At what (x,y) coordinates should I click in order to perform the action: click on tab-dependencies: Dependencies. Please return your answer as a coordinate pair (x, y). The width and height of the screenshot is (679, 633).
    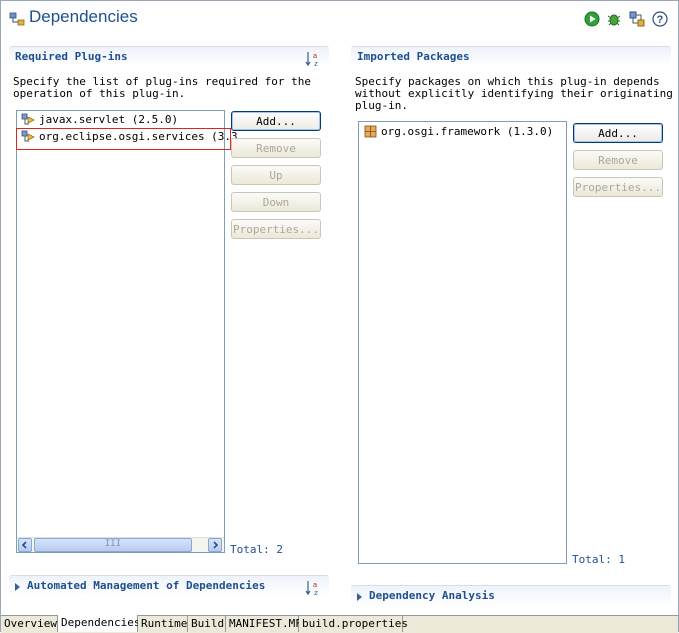
    Looking at the image, I should click on (99, 623).